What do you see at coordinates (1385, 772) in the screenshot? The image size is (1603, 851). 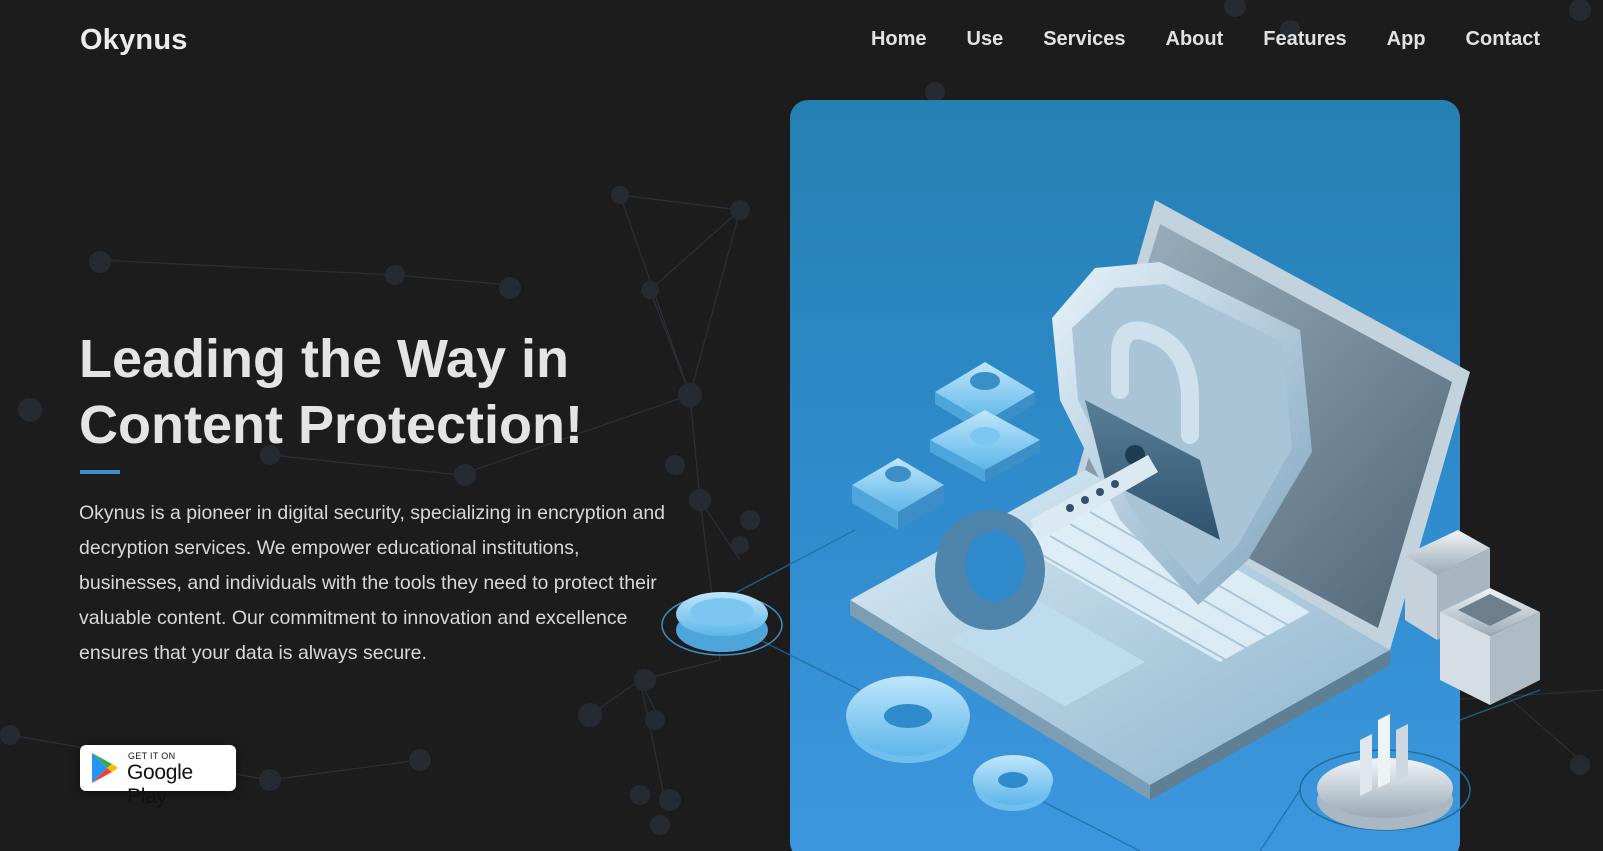 I see `bar-chart-icon` at bounding box center [1385, 772].